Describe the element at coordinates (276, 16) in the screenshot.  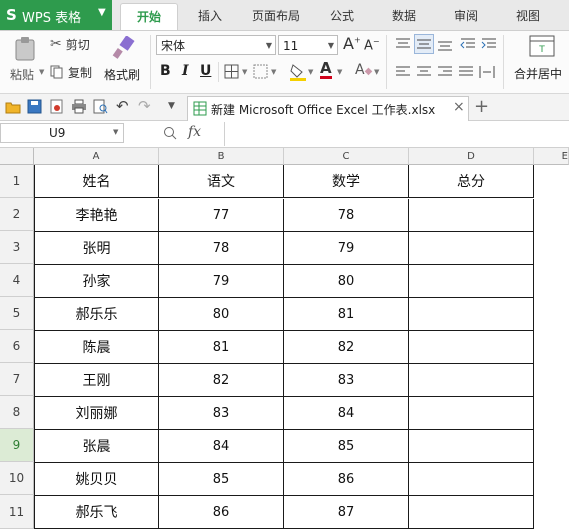
I see `tab-page-layout: 页面布局` at that location.